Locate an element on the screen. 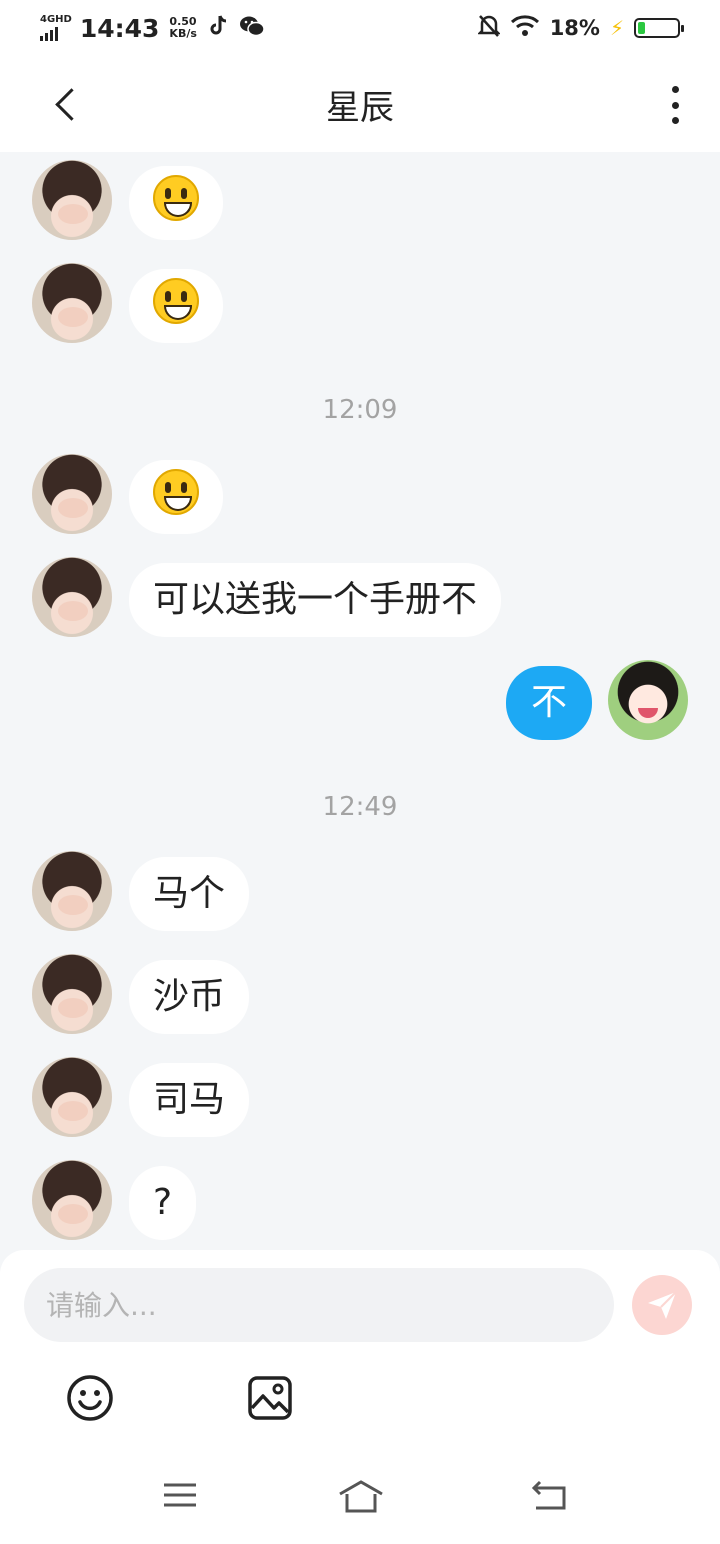 This screenshot has height=1544, width=720. battery-icon is located at coordinates (659, 28).